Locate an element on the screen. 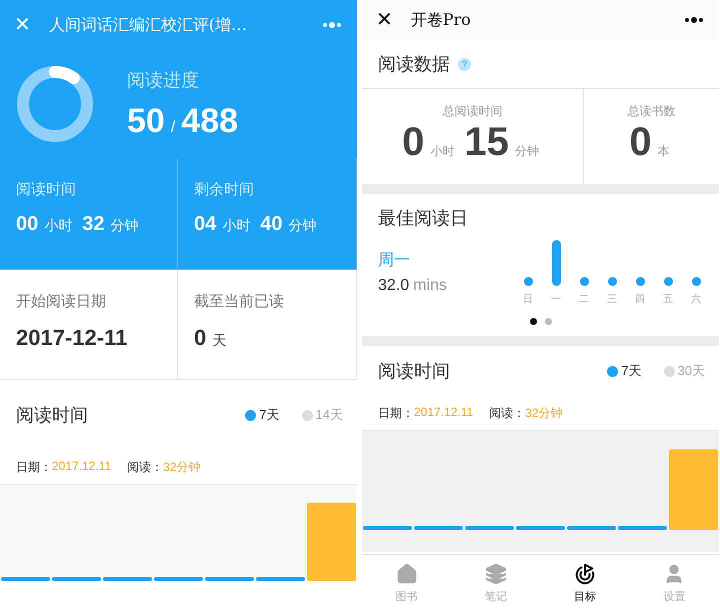 This screenshot has height=612, width=720. pages-total: 488 is located at coordinates (209, 121).